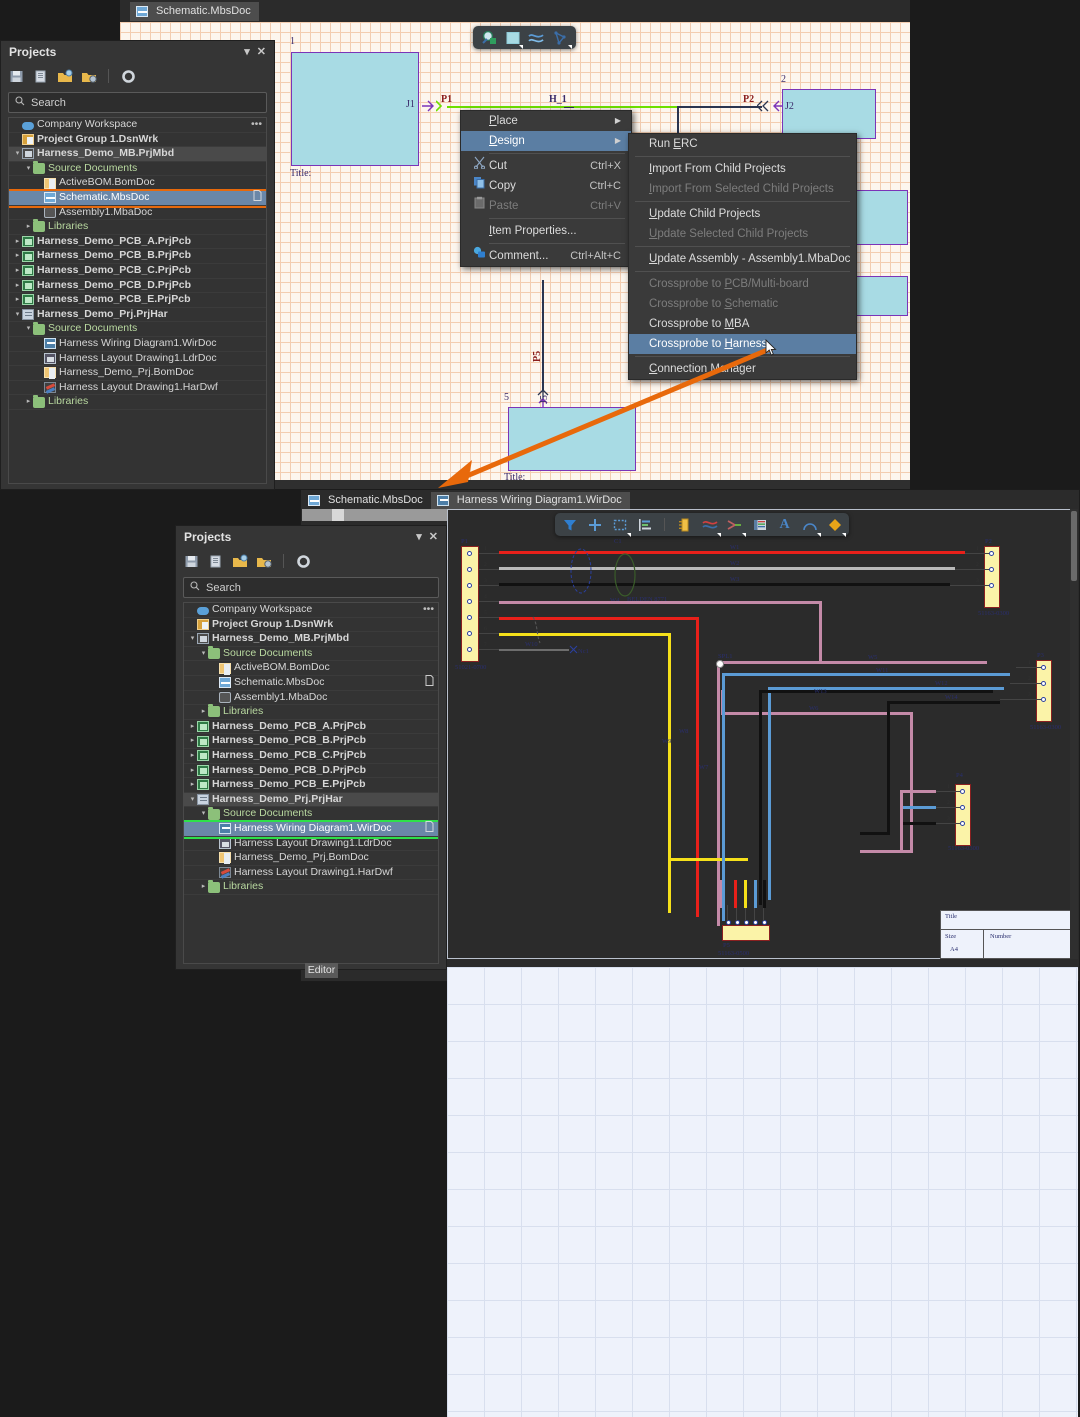 This screenshot has height=1417, width=1080. Describe the element at coordinates (621, 526) in the screenshot. I see `select-area-icon` at that location.